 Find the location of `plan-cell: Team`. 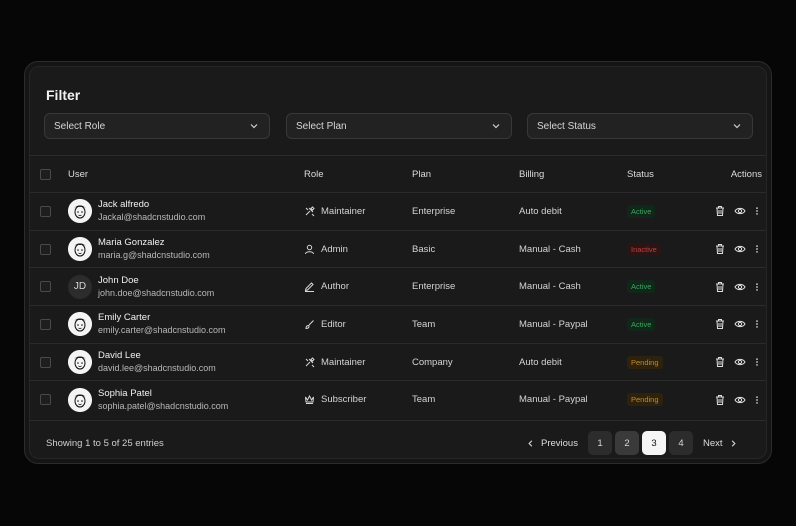

plan-cell: Team is located at coordinates (424, 324).